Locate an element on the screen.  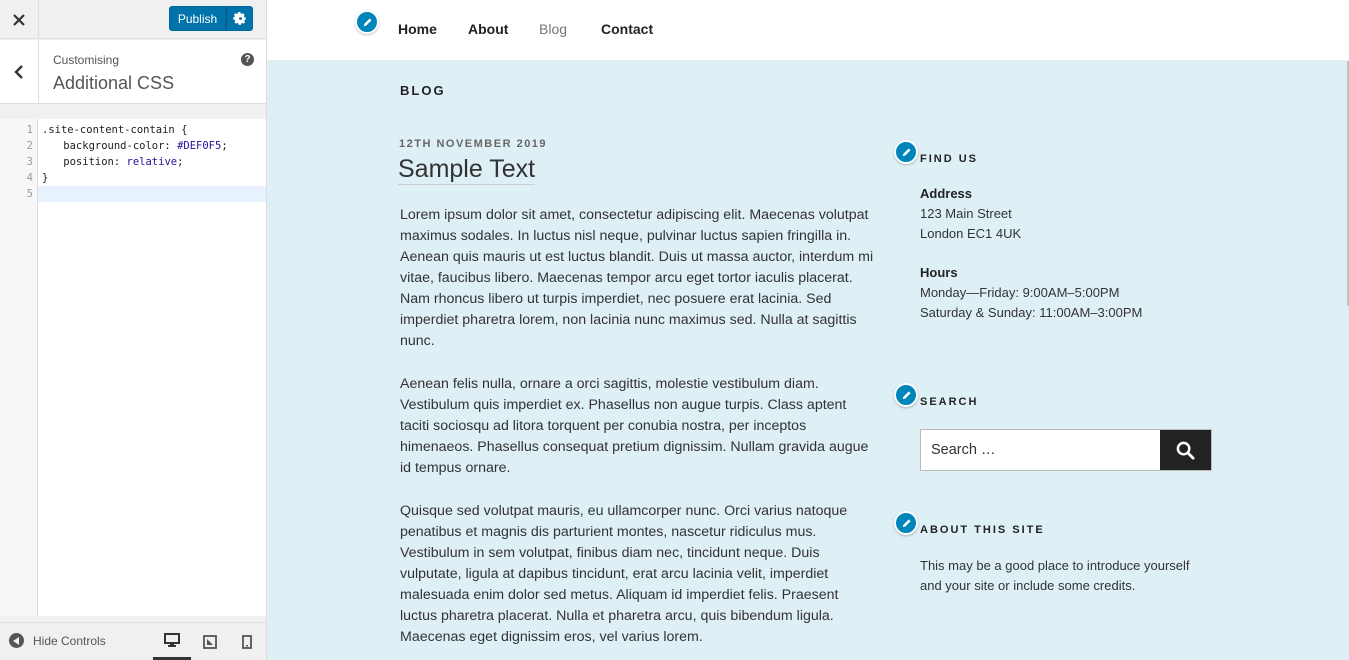
desktop-icon is located at coordinates (172, 640).